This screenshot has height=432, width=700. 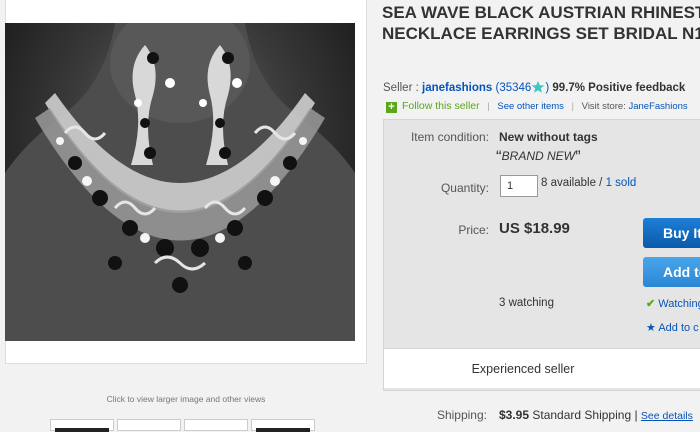 What do you see at coordinates (671, 272) in the screenshot?
I see `add-to-cart-button: Add to` at bounding box center [671, 272].